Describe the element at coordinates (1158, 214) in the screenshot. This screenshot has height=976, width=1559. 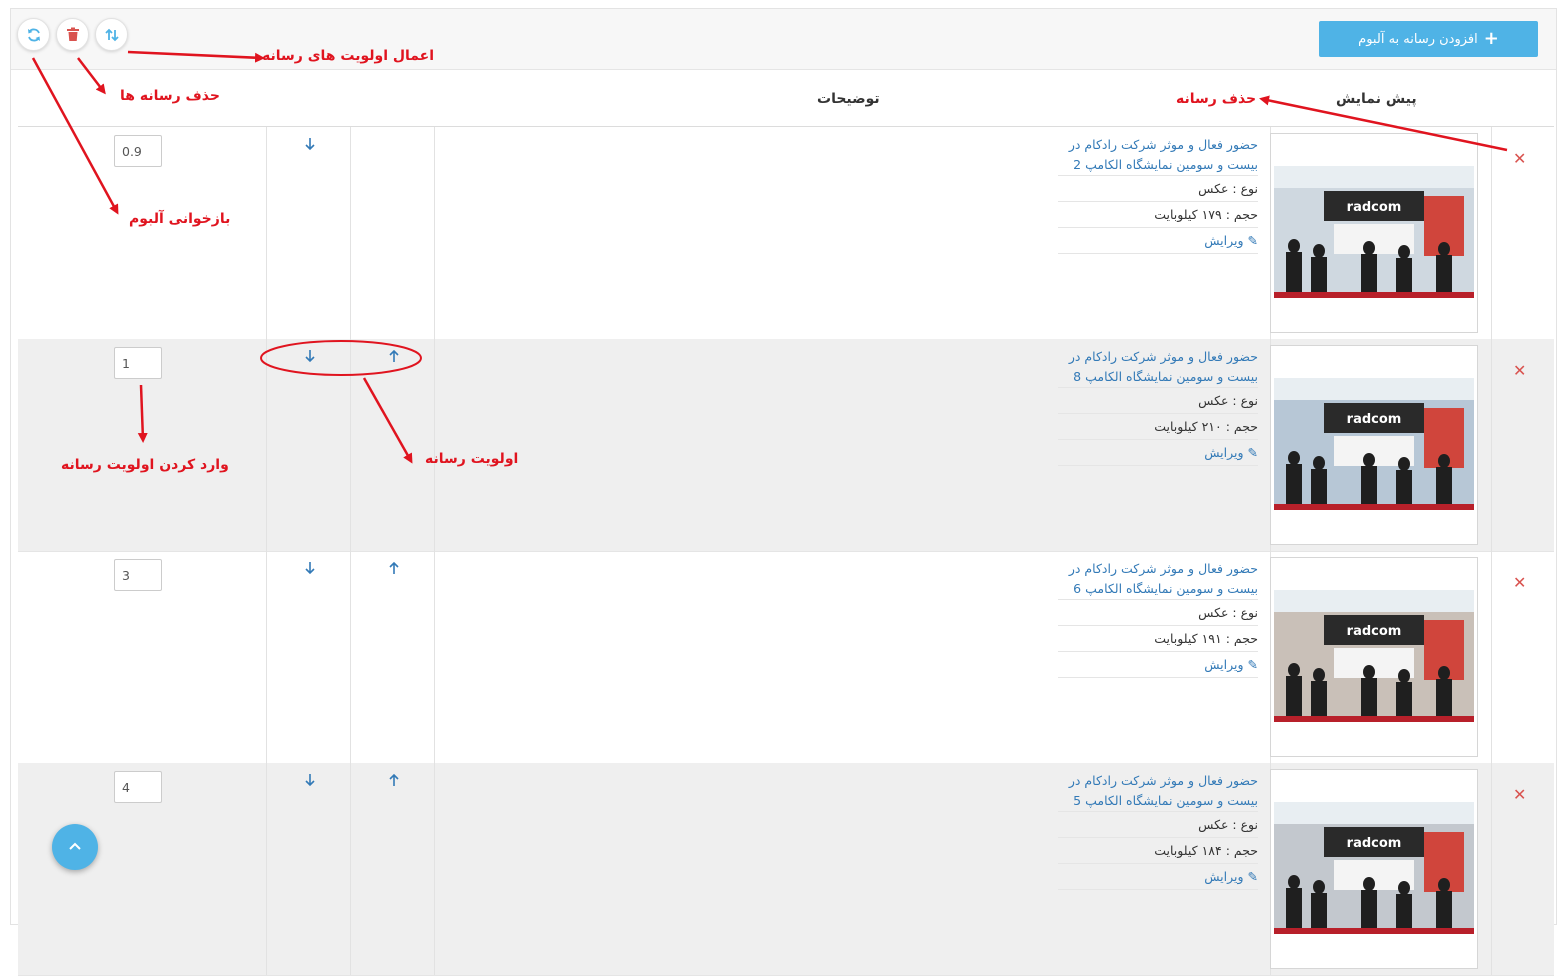
I see `media-size: حجم : ۱۷۹ کیلوبایت` at that location.